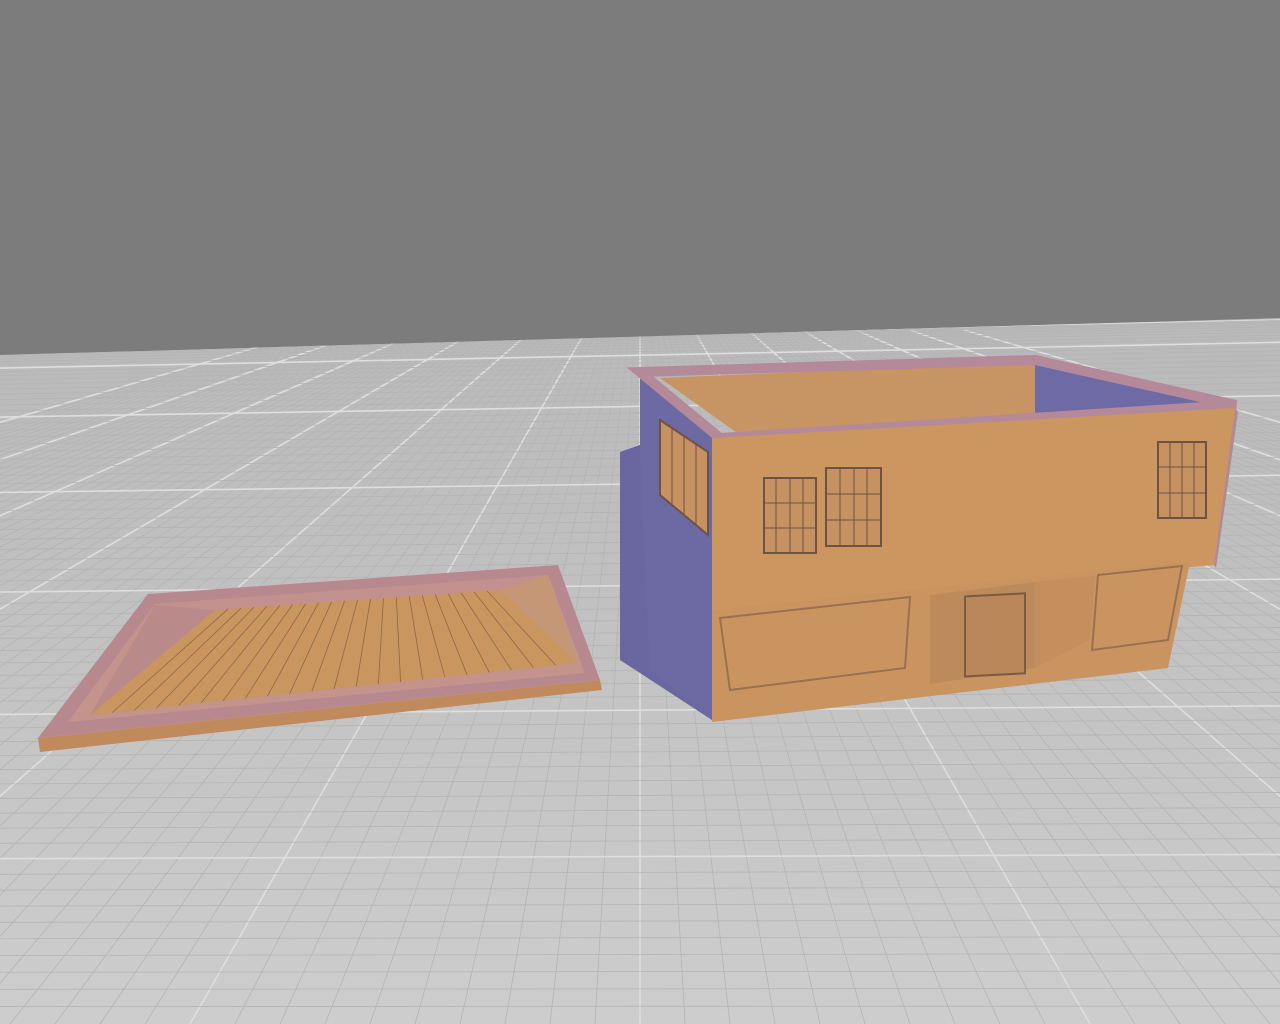  I want to click on front-door, so click(995, 635).